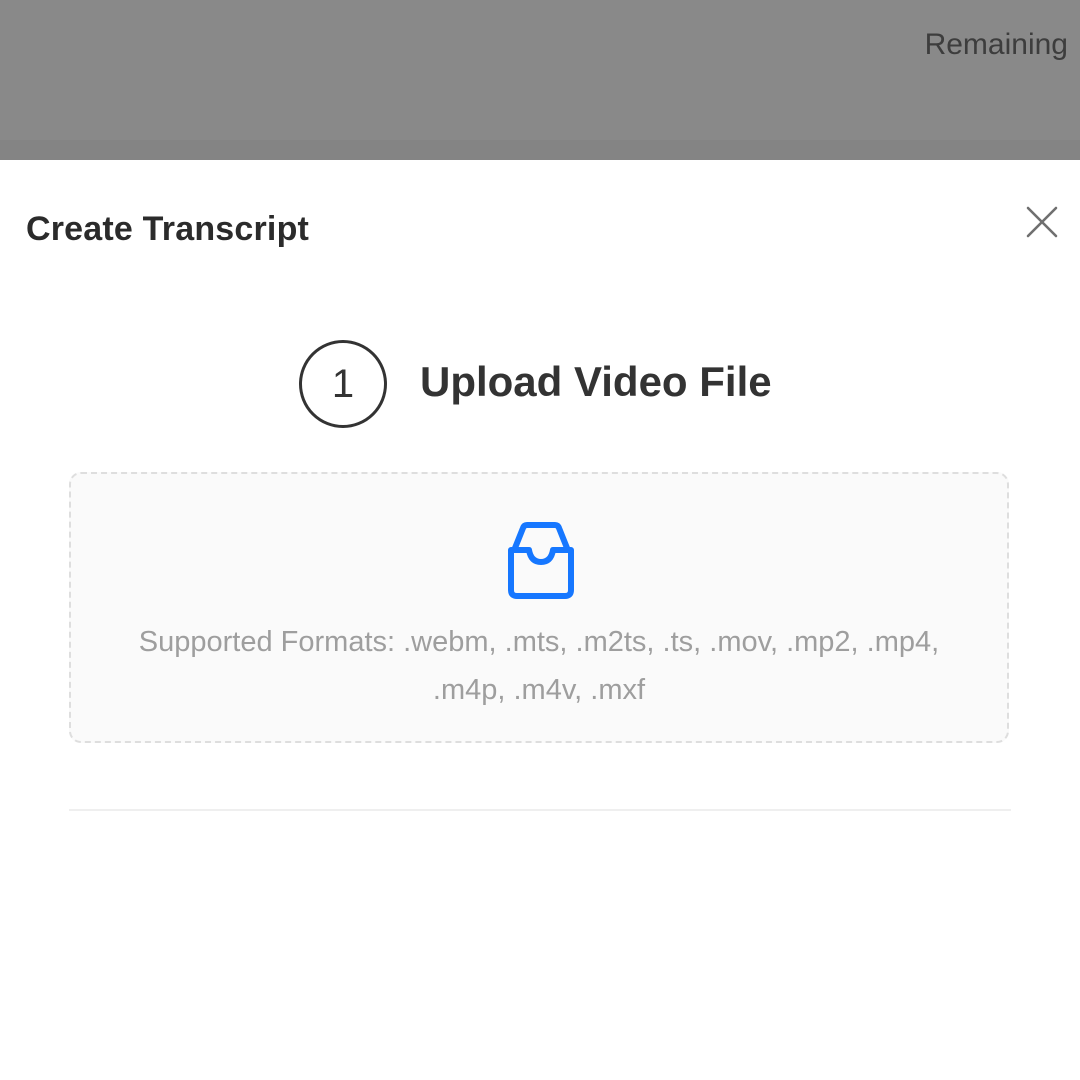  Describe the element at coordinates (541, 560) in the screenshot. I see `inbox-icon` at that location.